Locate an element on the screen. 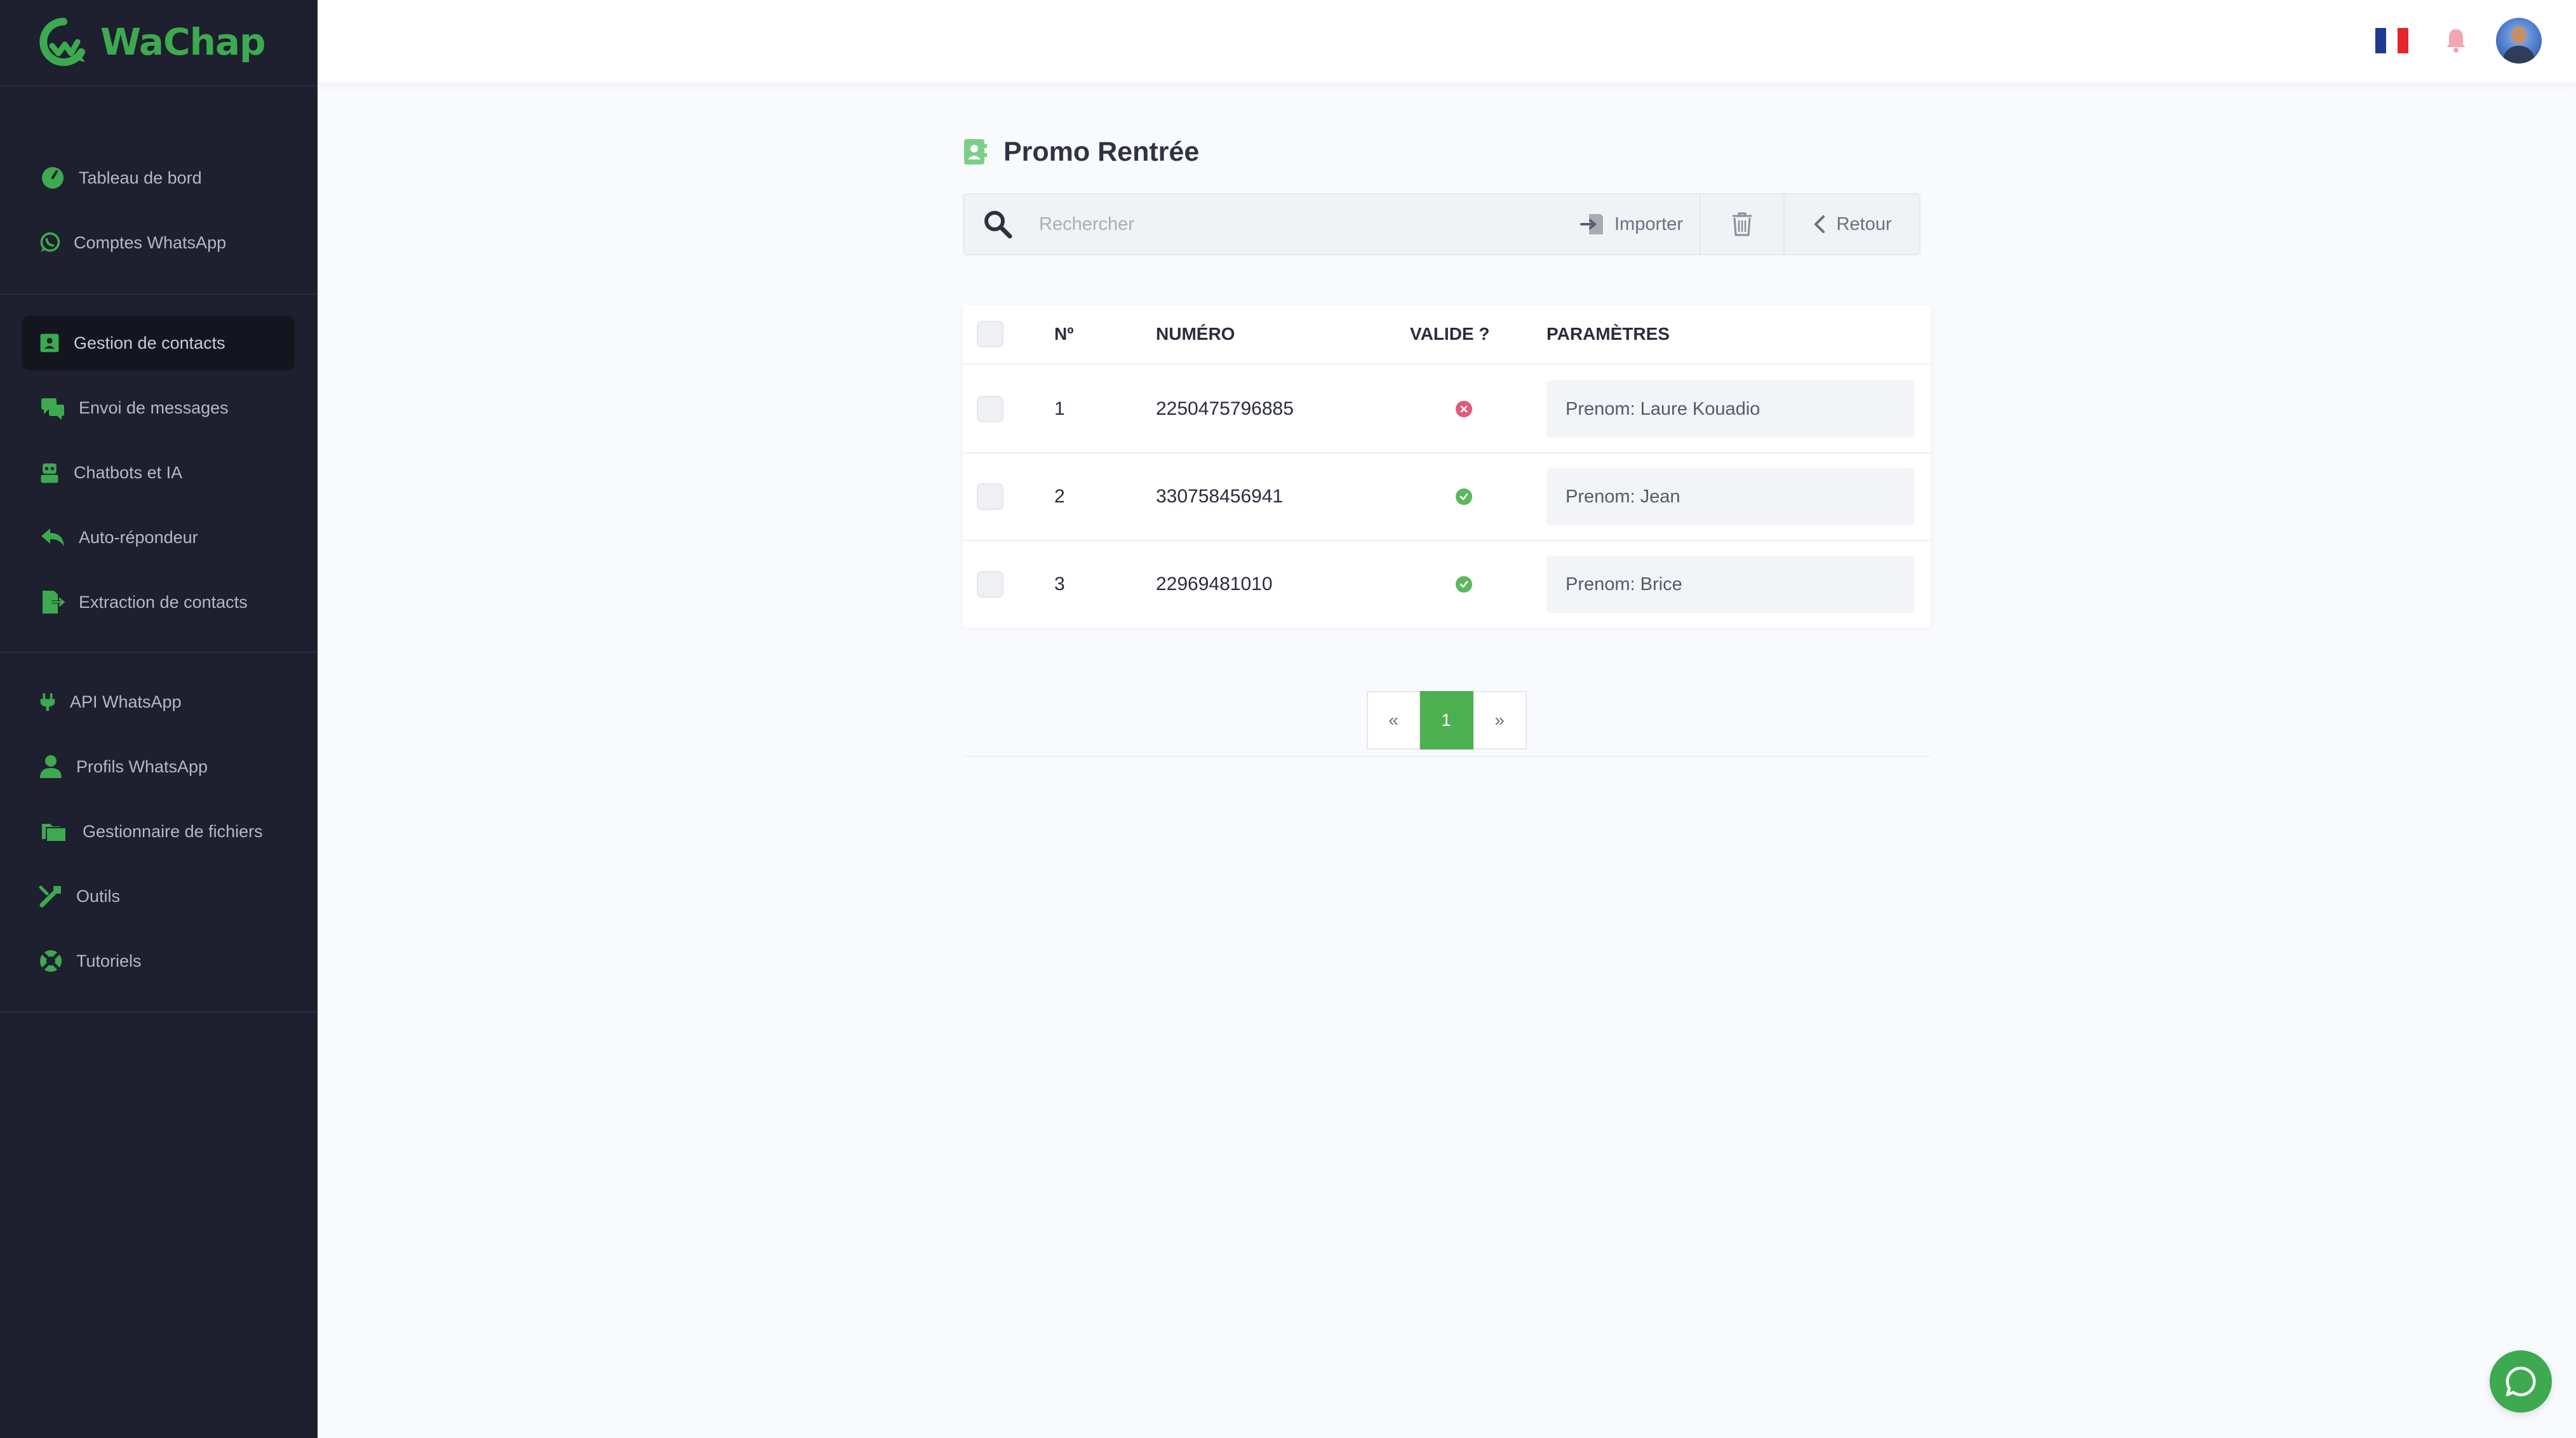  tools-icon is located at coordinates (51, 896).